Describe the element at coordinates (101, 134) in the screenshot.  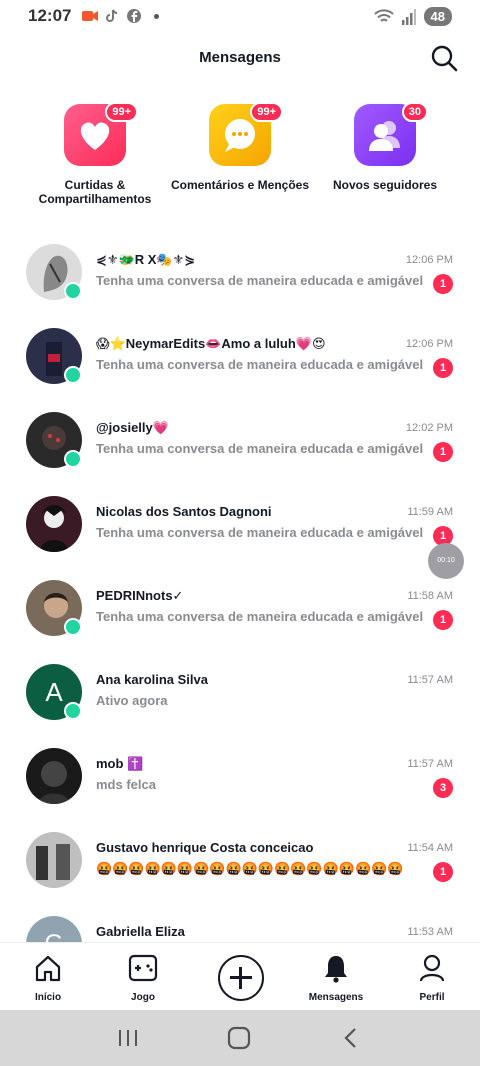
I see `heart-icon: 99+` at that location.